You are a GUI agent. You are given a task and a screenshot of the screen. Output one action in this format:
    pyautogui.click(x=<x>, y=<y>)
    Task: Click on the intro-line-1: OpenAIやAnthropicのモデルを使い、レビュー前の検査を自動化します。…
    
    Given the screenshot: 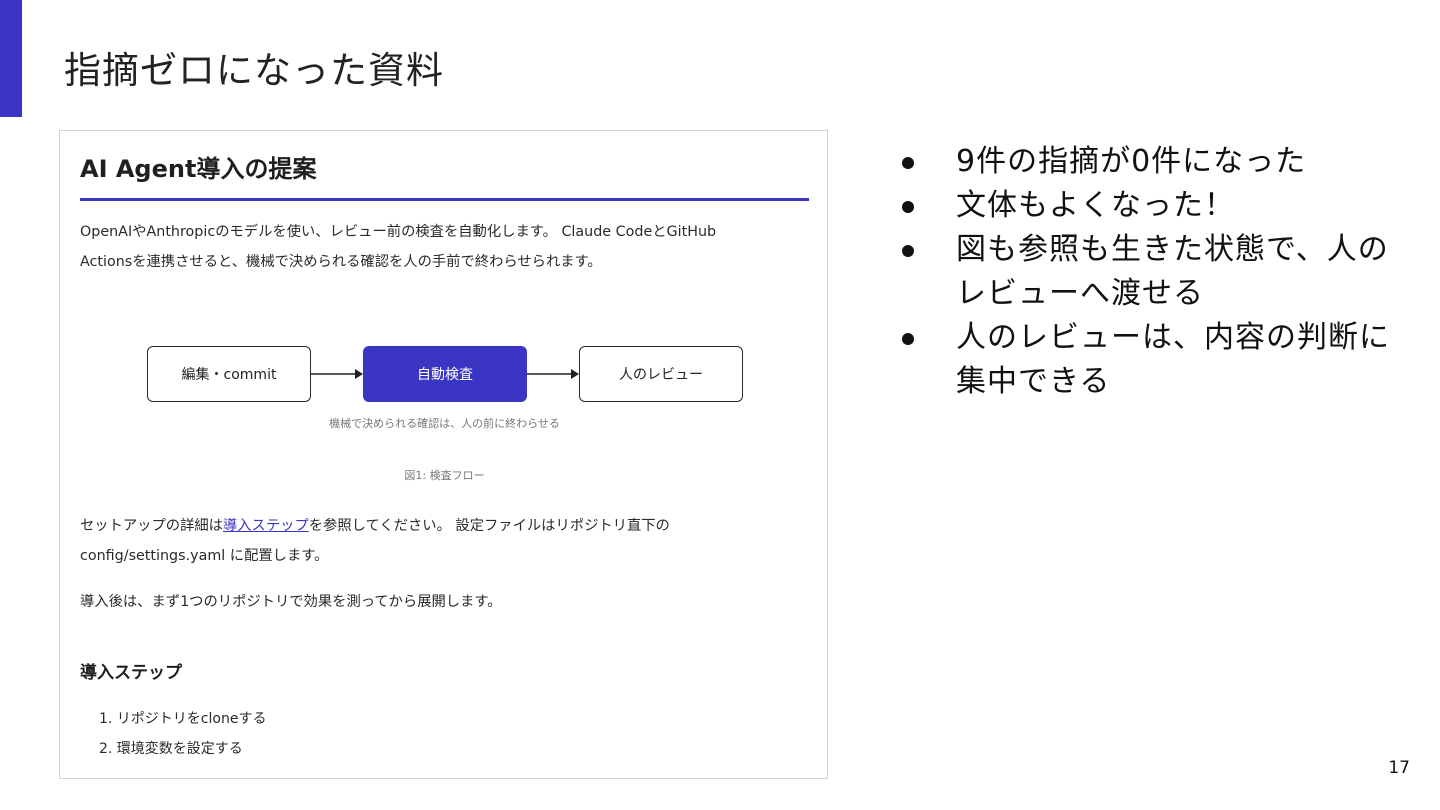 What is the action you would take?
    pyautogui.click(x=398, y=232)
    